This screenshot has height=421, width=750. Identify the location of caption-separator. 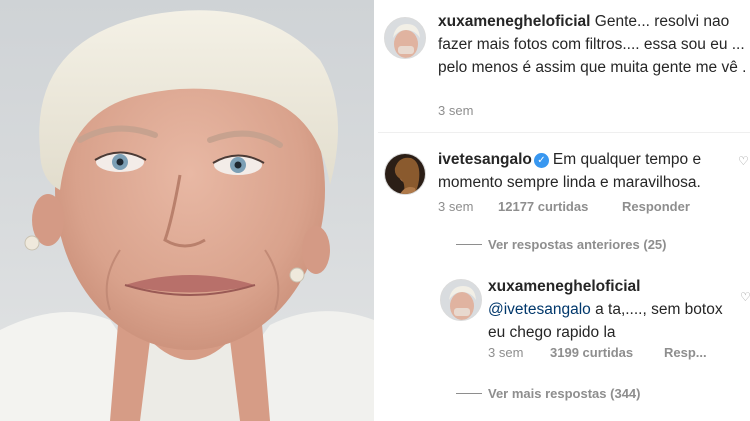
(564, 132).